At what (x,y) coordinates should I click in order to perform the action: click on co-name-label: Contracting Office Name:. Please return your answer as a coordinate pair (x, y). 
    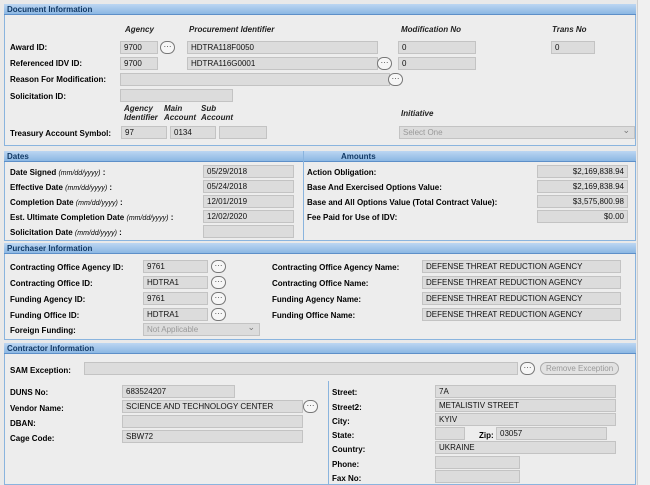
    Looking at the image, I should click on (320, 283).